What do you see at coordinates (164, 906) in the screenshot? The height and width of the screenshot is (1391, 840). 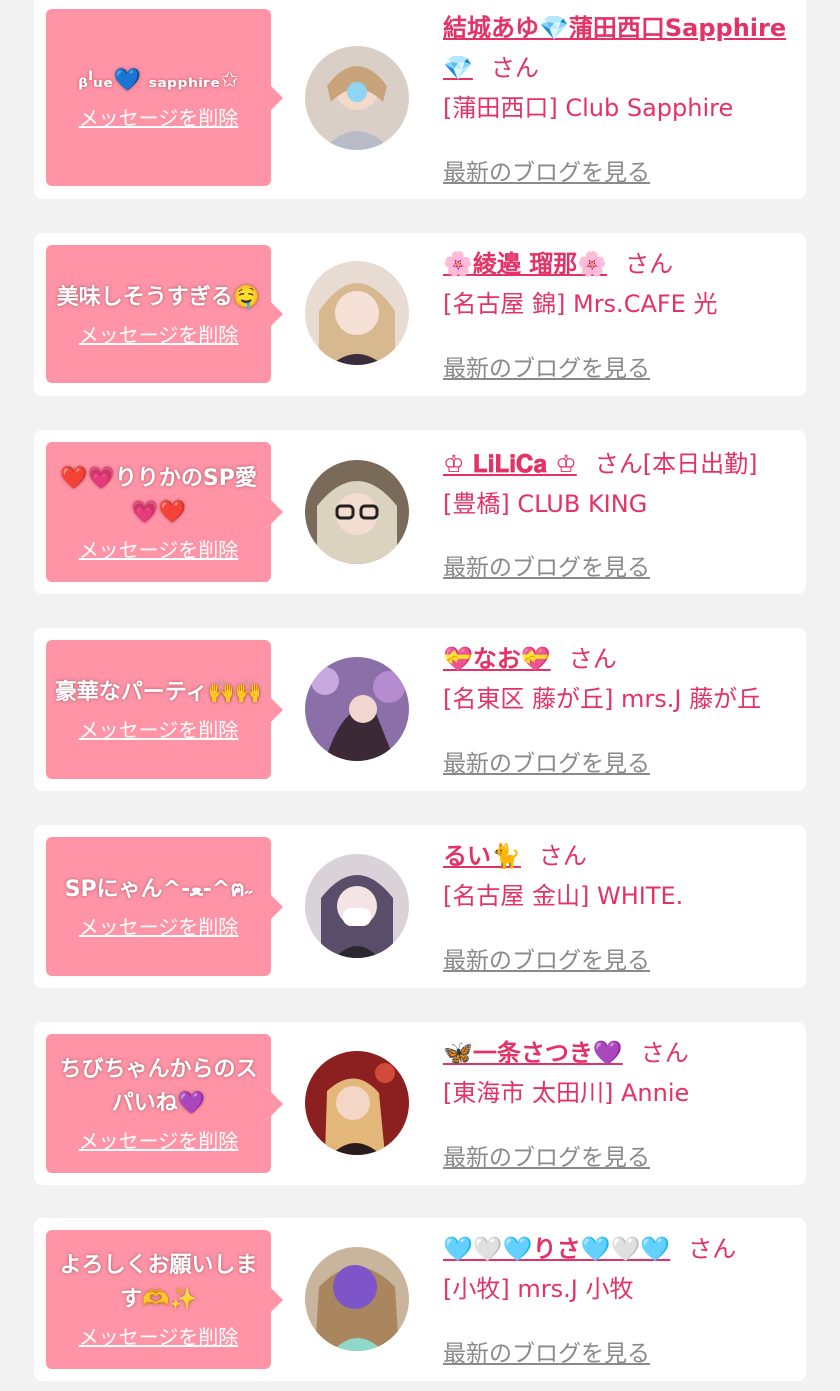 I see `message-bubble: SPにゃん^-ﻌ-^ฅ˶ メッセージを削除` at bounding box center [164, 906].